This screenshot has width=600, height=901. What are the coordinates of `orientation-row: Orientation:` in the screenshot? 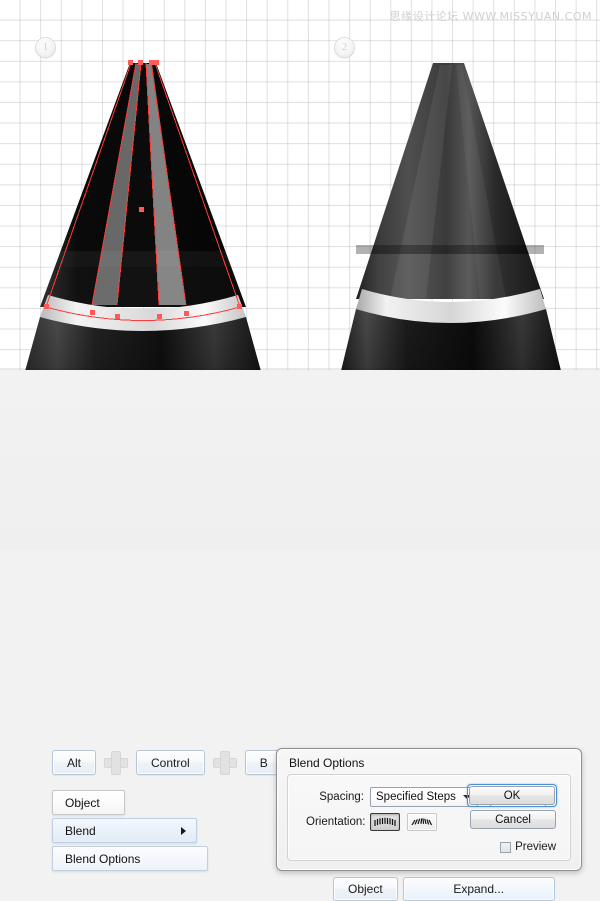 It's located at (375, 822).